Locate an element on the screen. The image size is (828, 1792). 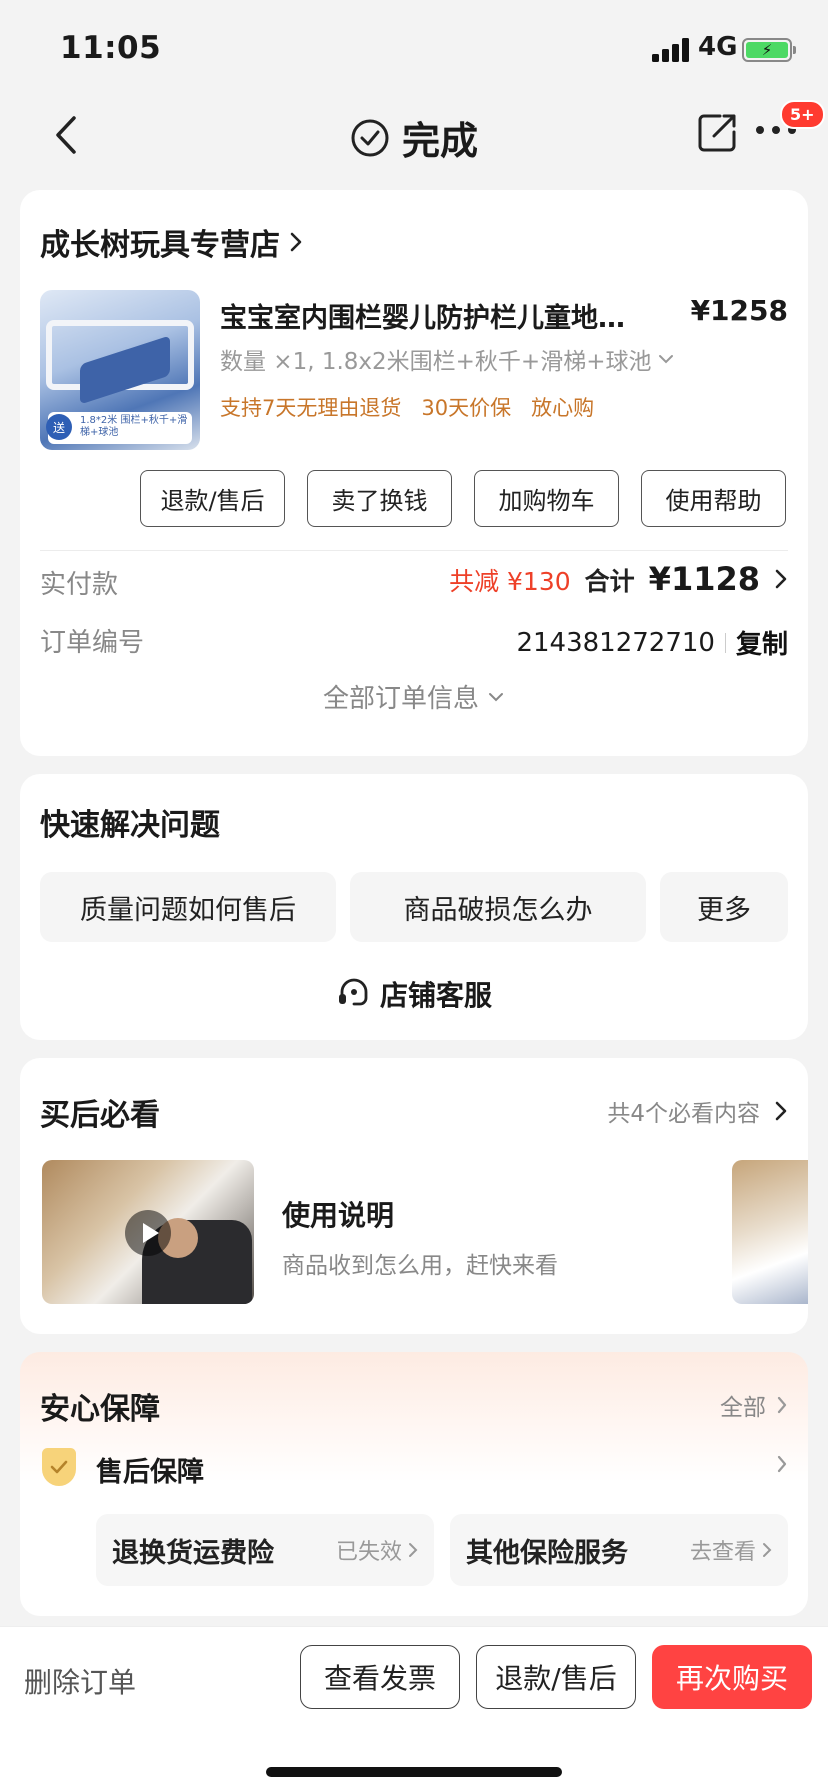
battery-icon: ⚡ is located at coordinates (769, 50).